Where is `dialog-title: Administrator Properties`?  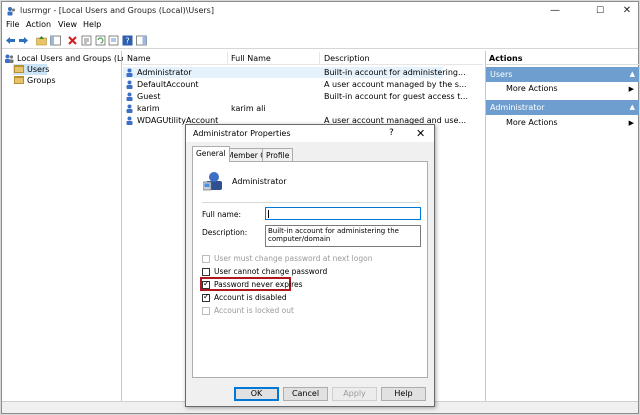 dialog-title: Administrator Properties is located at coordinates (242, 133).